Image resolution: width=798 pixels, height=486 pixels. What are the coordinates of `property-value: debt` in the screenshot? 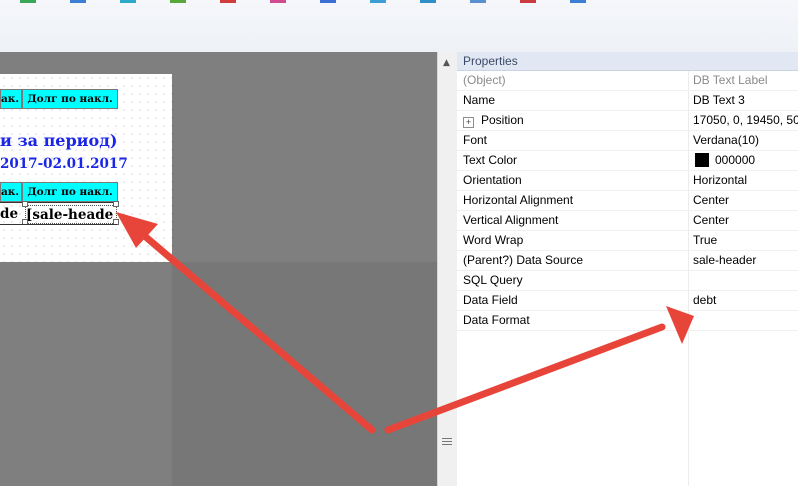 It's located at (745, 300).